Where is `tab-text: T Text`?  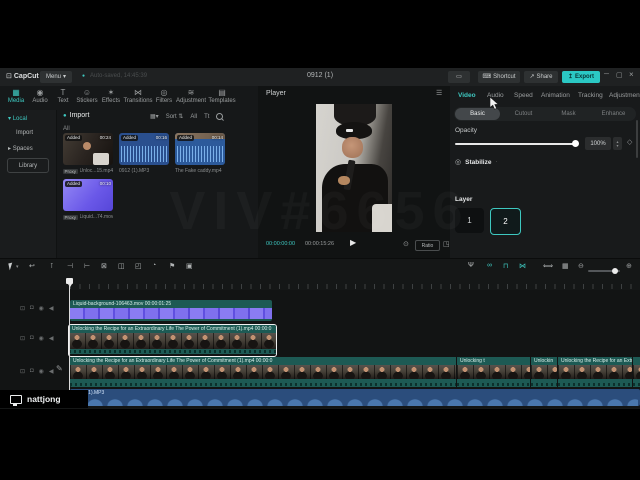
tab-text: T Text is located at coordinates (63, 96).